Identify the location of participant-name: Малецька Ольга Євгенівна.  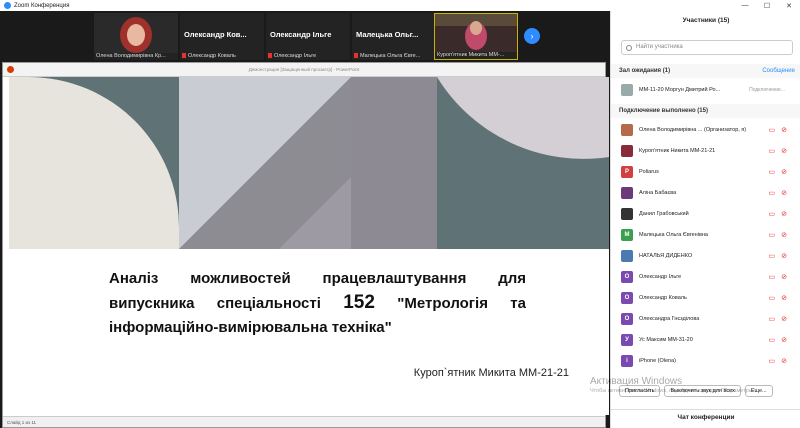
(673, 234).